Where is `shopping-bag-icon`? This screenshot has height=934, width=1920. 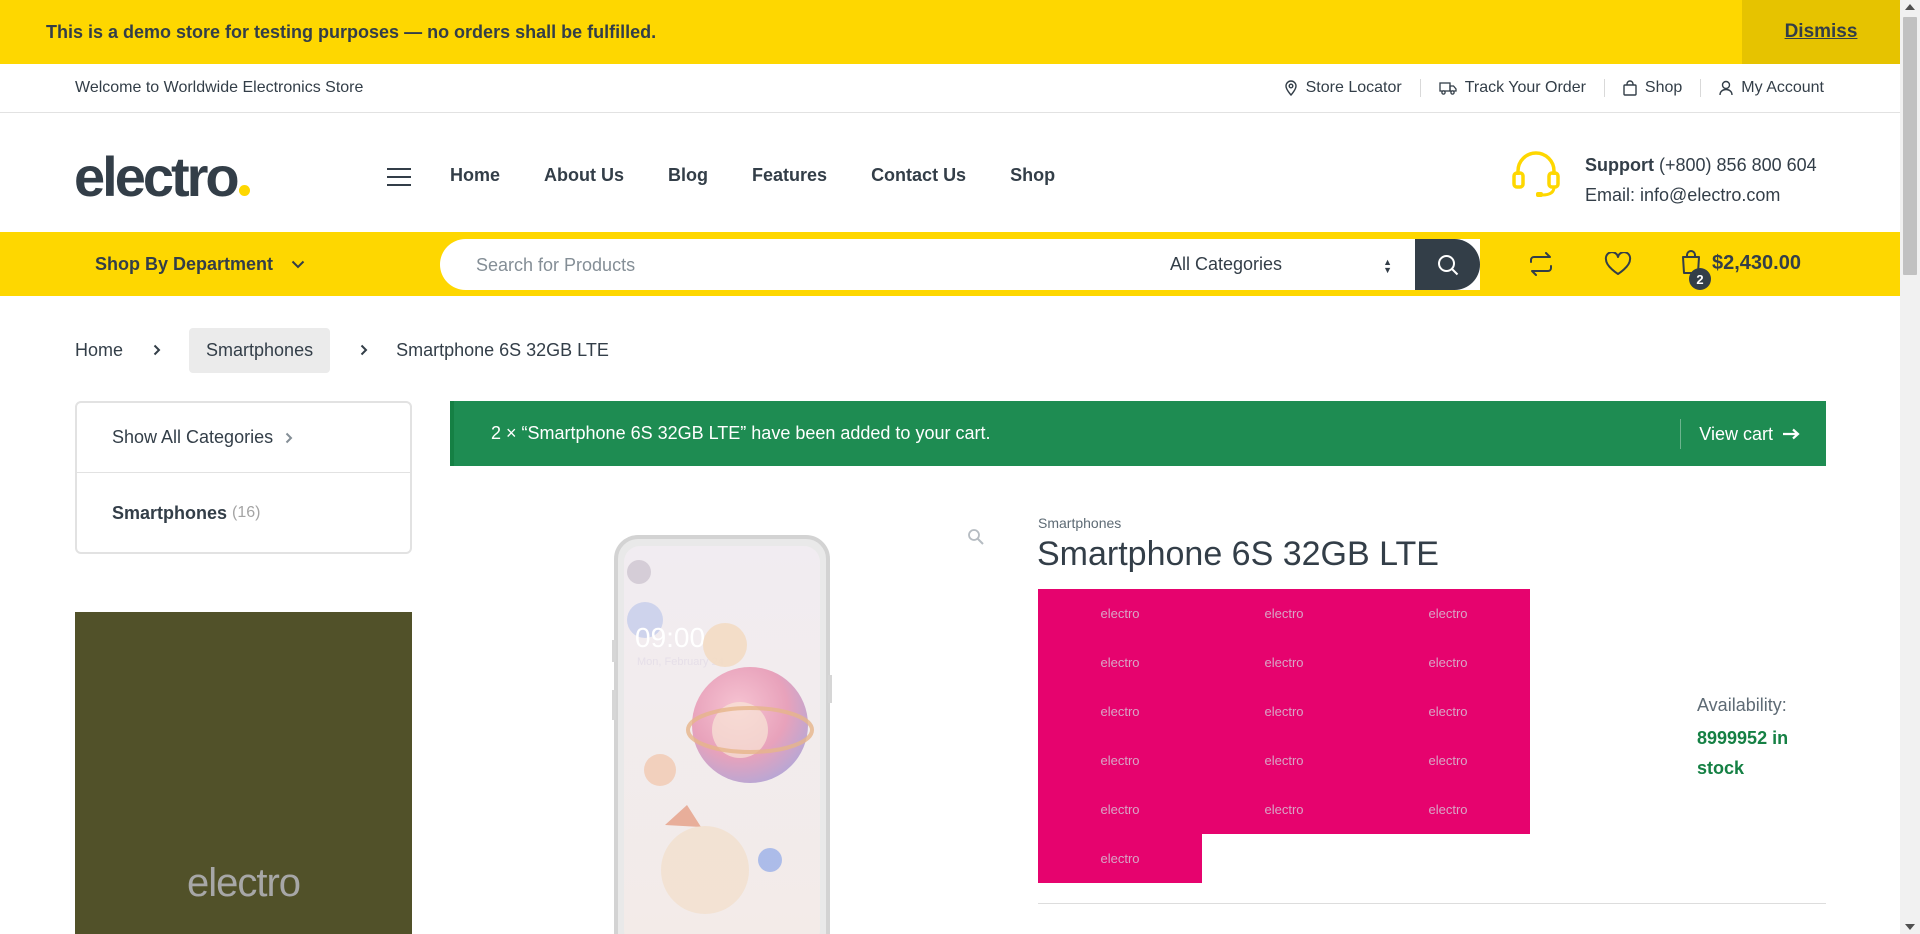 shopping-bag-icon is located at coordinates (1630, 88).